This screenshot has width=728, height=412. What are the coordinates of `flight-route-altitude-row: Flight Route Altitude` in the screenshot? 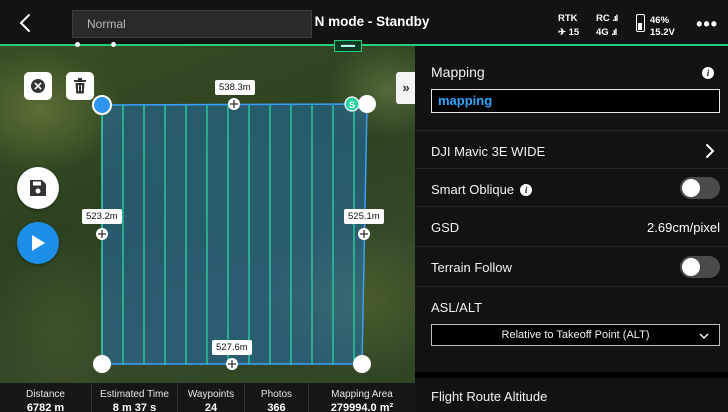 It's located at (571, 392).